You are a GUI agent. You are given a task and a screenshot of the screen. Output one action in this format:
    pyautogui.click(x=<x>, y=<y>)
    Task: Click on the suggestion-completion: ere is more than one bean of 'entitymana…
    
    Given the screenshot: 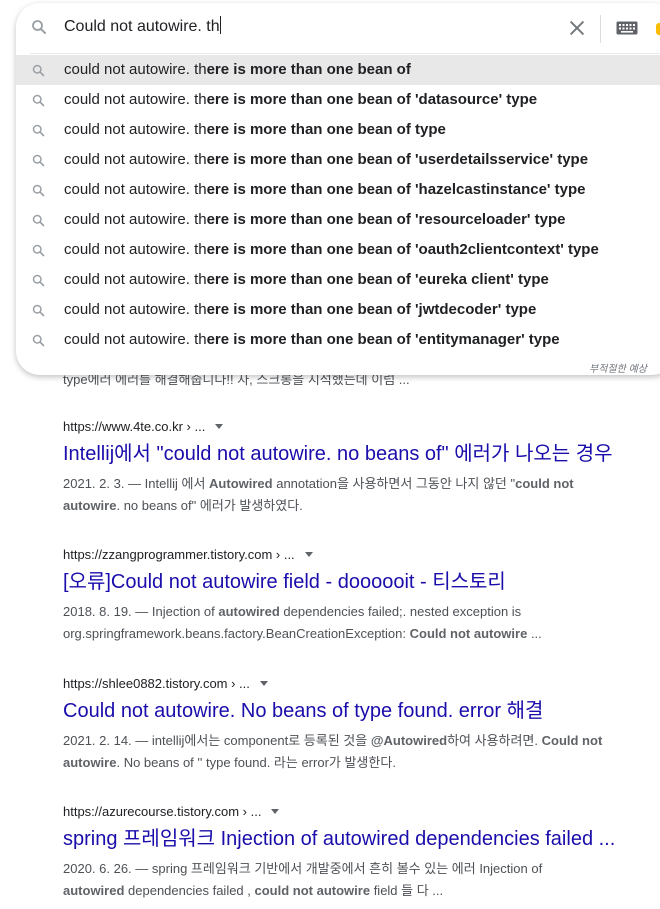 What is the action you would take?
    pyautogui.click(x=383, y=339)
    